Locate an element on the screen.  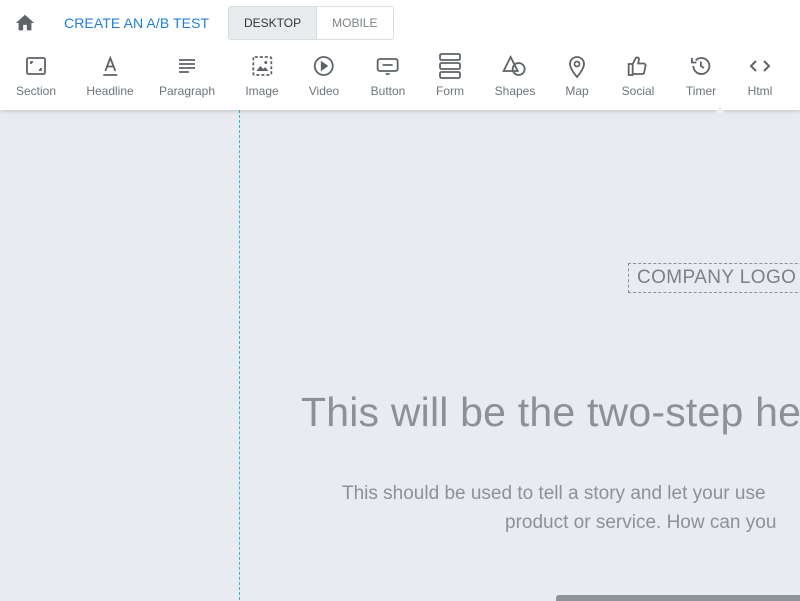
cta-button-top-edge is located at coordinates (678, 598).